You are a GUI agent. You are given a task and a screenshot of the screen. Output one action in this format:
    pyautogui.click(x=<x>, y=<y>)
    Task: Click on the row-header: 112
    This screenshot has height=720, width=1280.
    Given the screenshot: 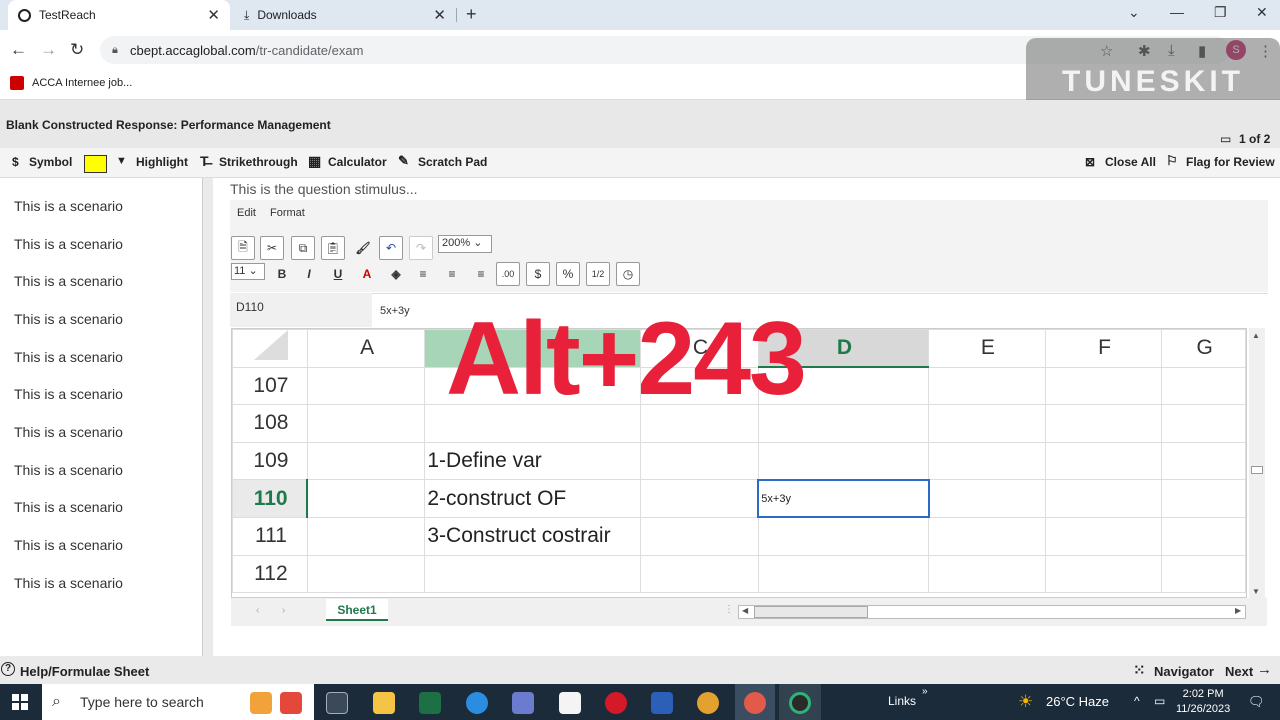 What is the action you would take?
    pyautogui.click(x=270, y=574)
    